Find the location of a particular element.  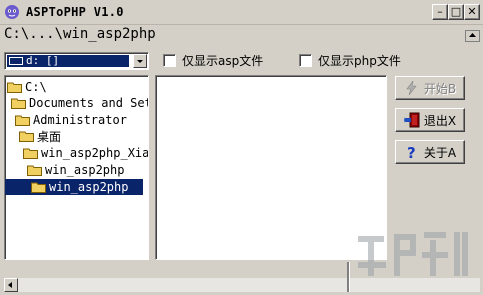

drive-select: d: [] is located at coordinates (76, 61).